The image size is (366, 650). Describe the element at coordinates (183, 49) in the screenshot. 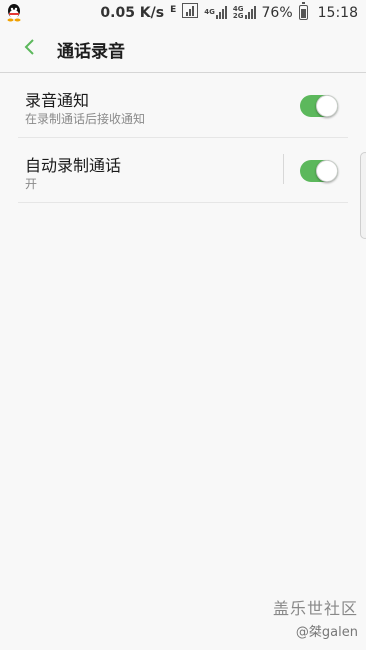

I see `app-bar: 通话录音` at that location.